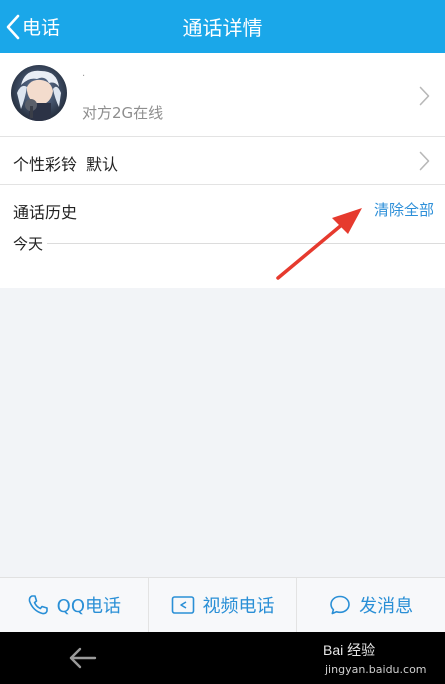 The image size is (445, 684). I want to click on contact-row: · 对方2G在线, so click(222, 95).